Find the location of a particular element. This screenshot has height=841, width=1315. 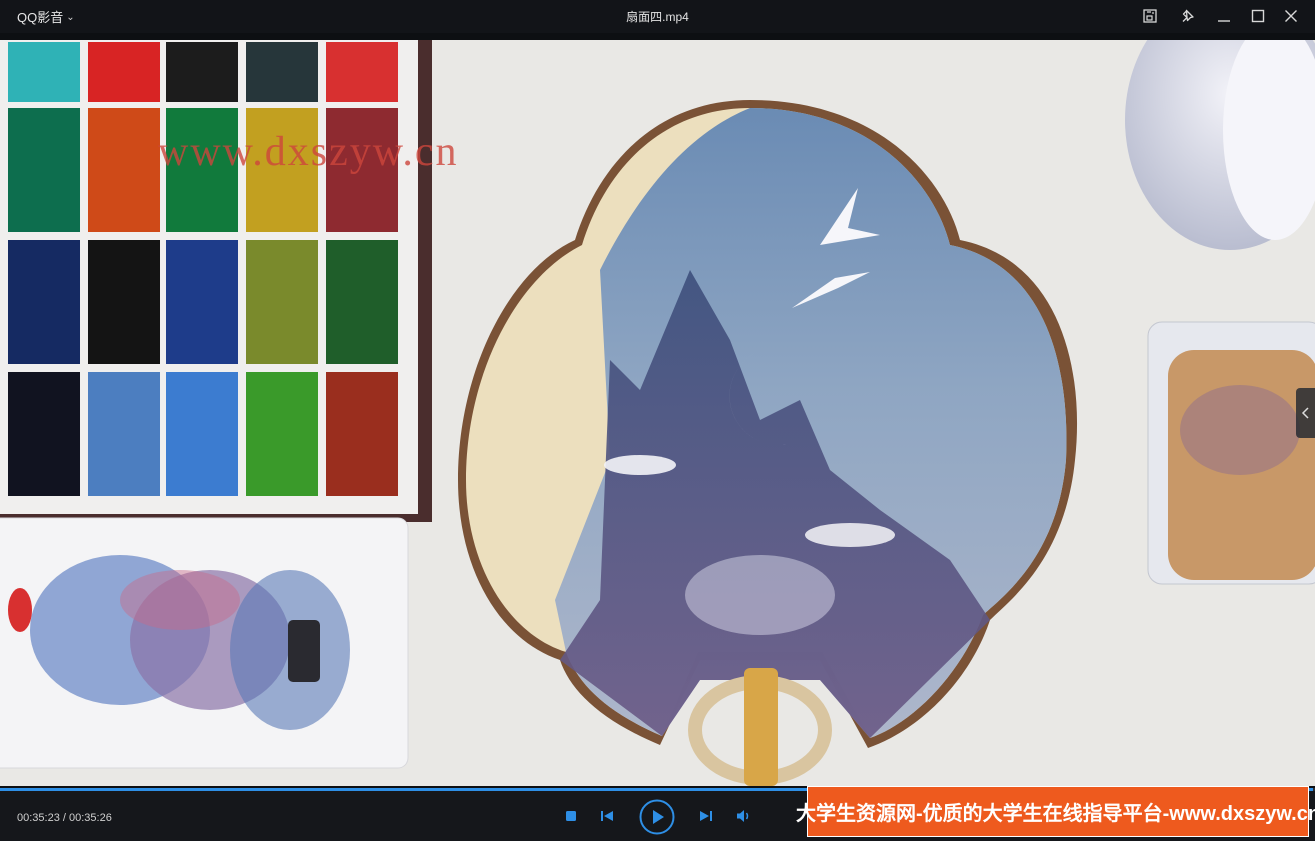

app-menu-button: QQ影音 ⌄ is located at coordinates (46, 16).